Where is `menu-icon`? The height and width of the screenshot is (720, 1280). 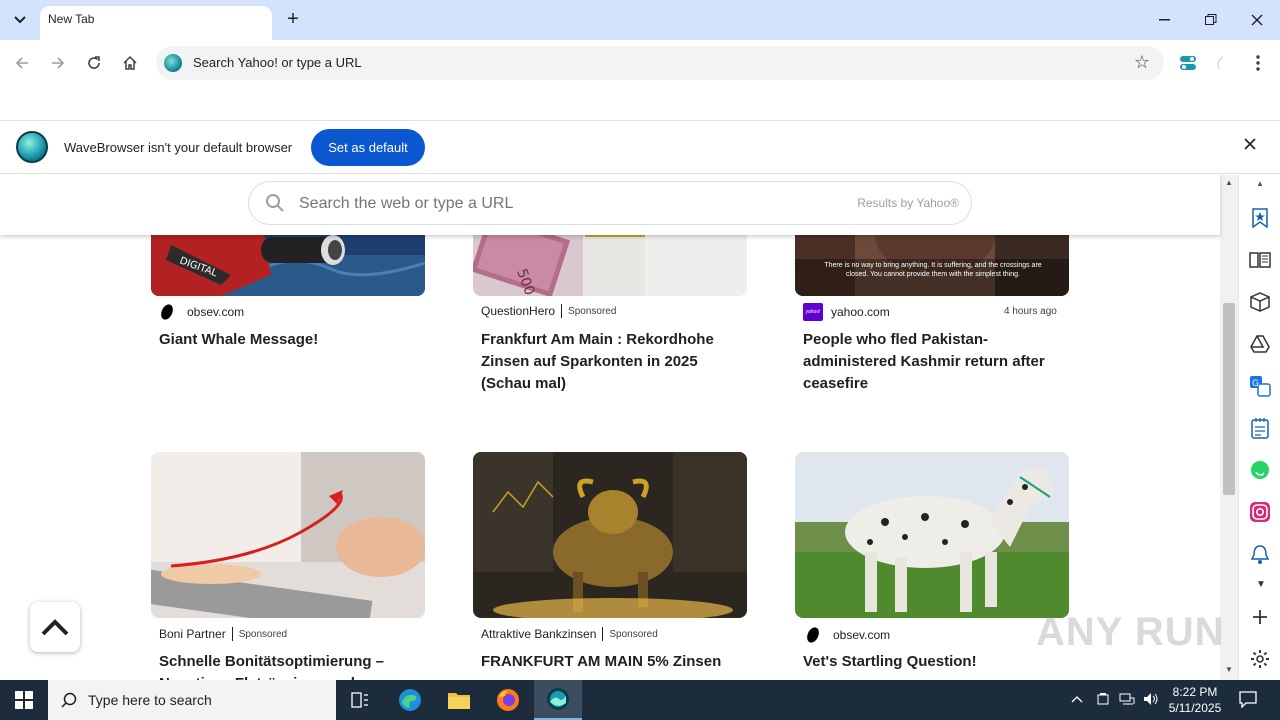
menu-icon is located at coordinates (1258, 63).